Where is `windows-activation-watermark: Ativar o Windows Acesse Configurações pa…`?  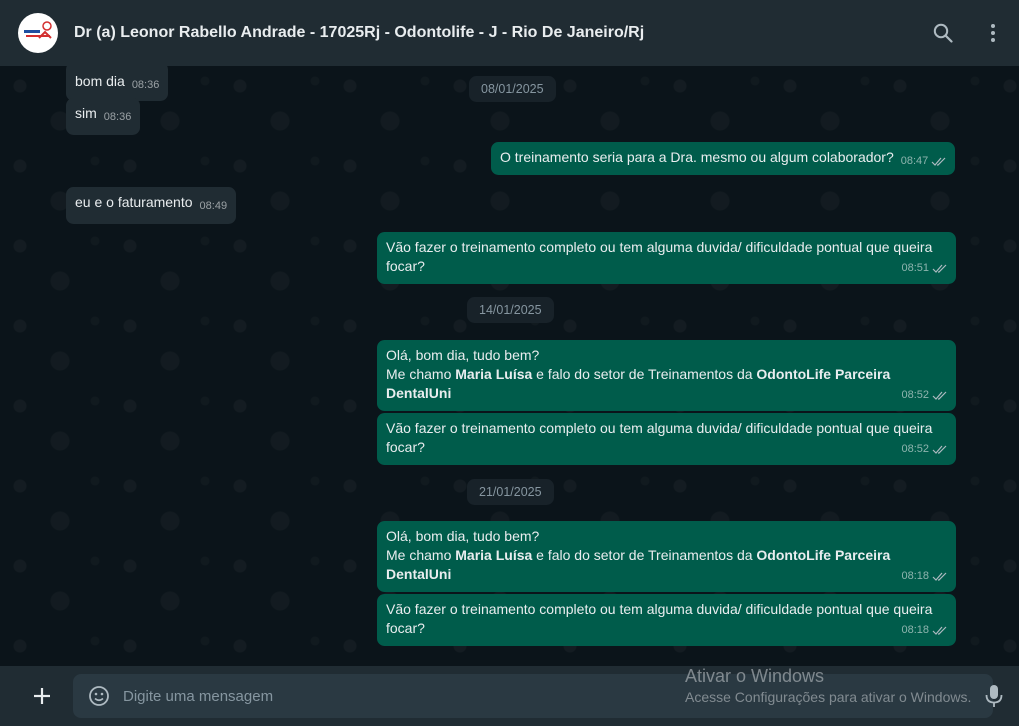
windows-activation-watermark: Ativar o Windows Acesse Configurações pa… is located at coordinates (828, 686).